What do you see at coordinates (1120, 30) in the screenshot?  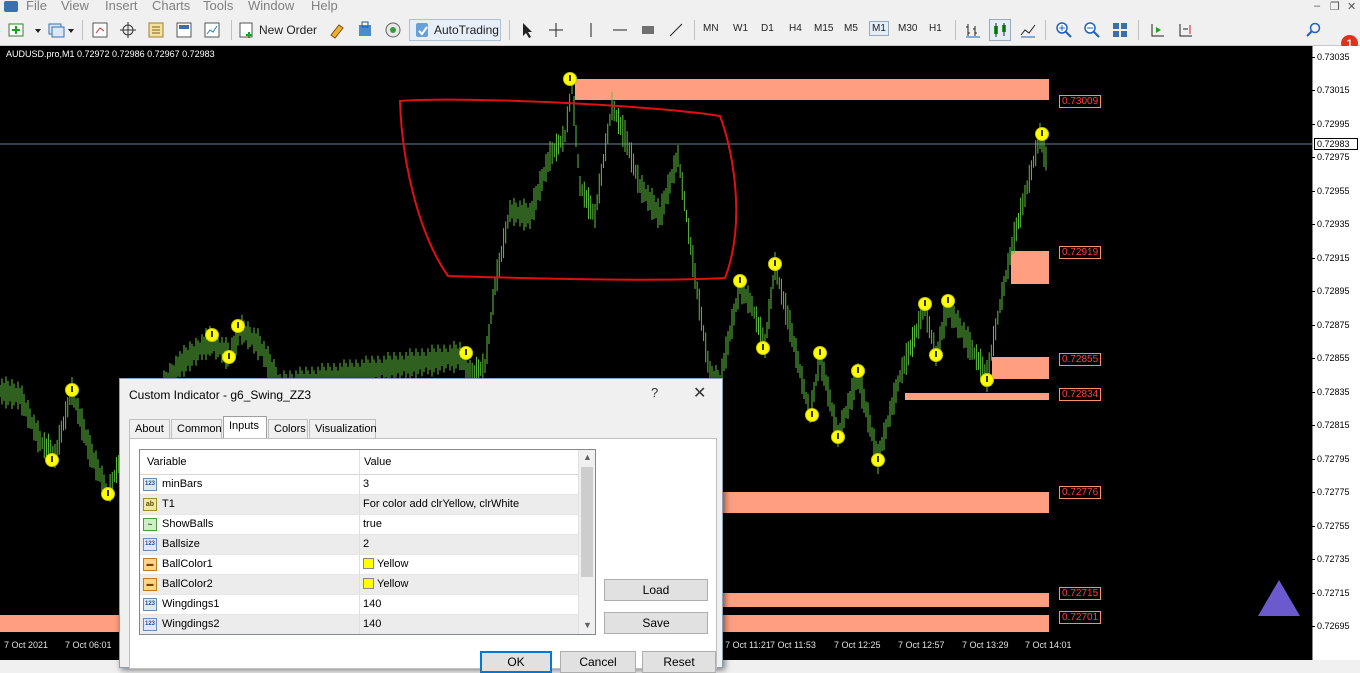 I see `tile-windows-icon` at bounding box center [1120, 30].